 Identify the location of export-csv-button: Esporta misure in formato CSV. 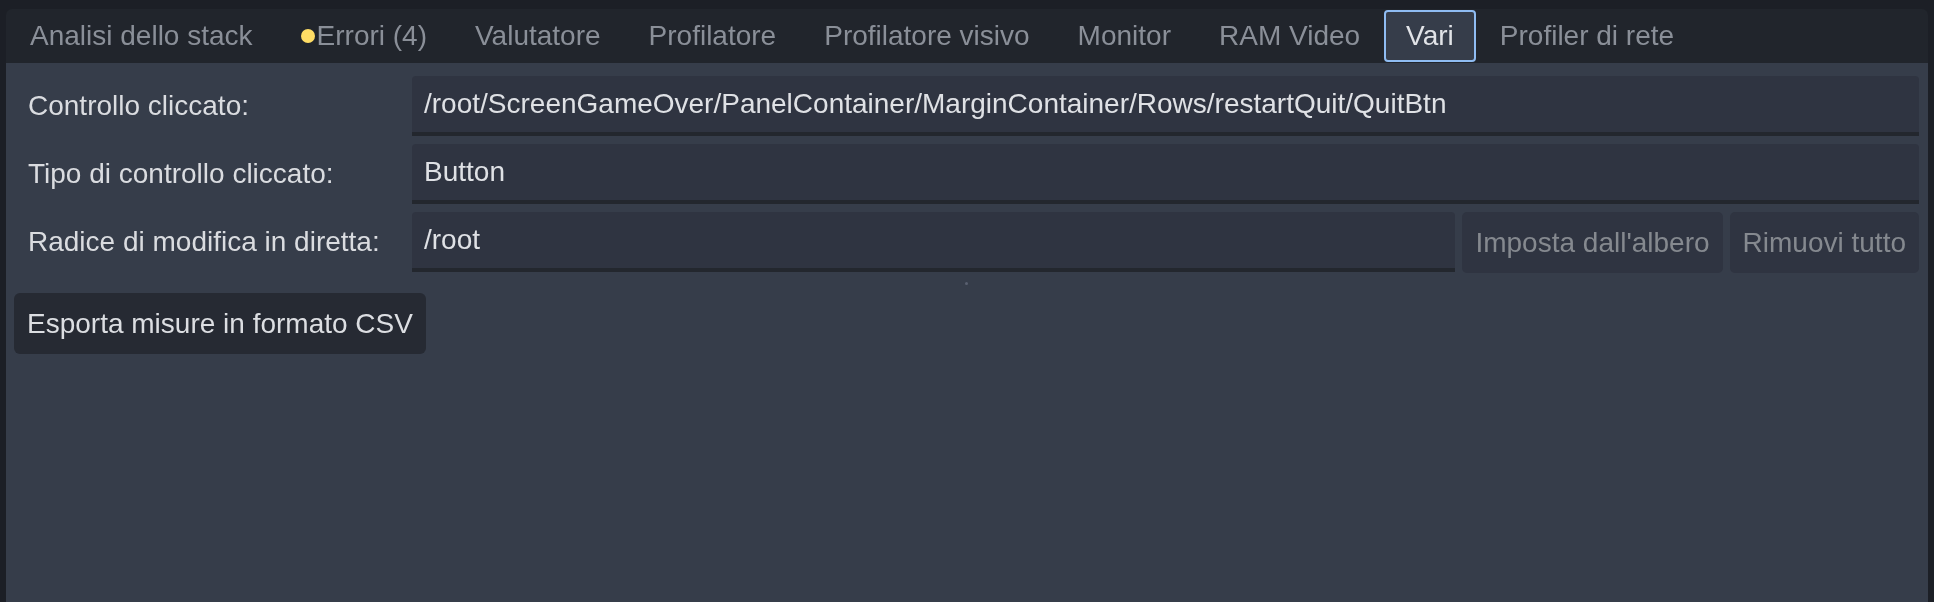
(220, 323).